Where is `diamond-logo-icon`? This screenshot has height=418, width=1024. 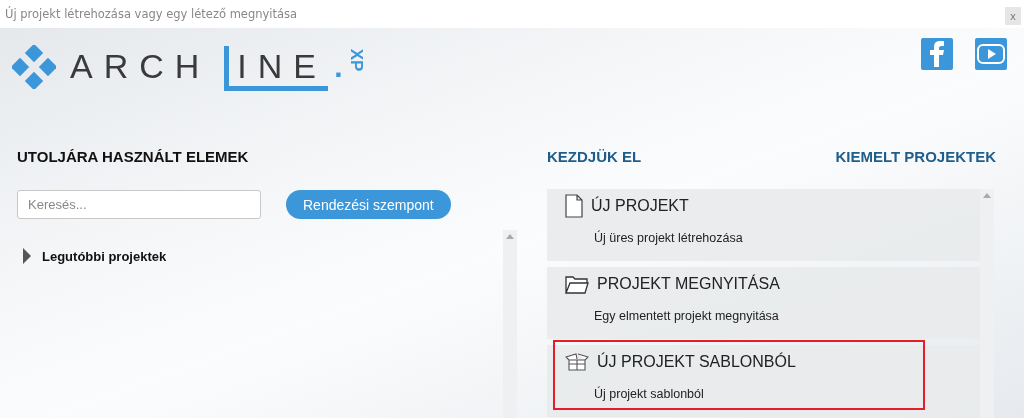 diamond-logo-icon is located at coordinates (34, 66).